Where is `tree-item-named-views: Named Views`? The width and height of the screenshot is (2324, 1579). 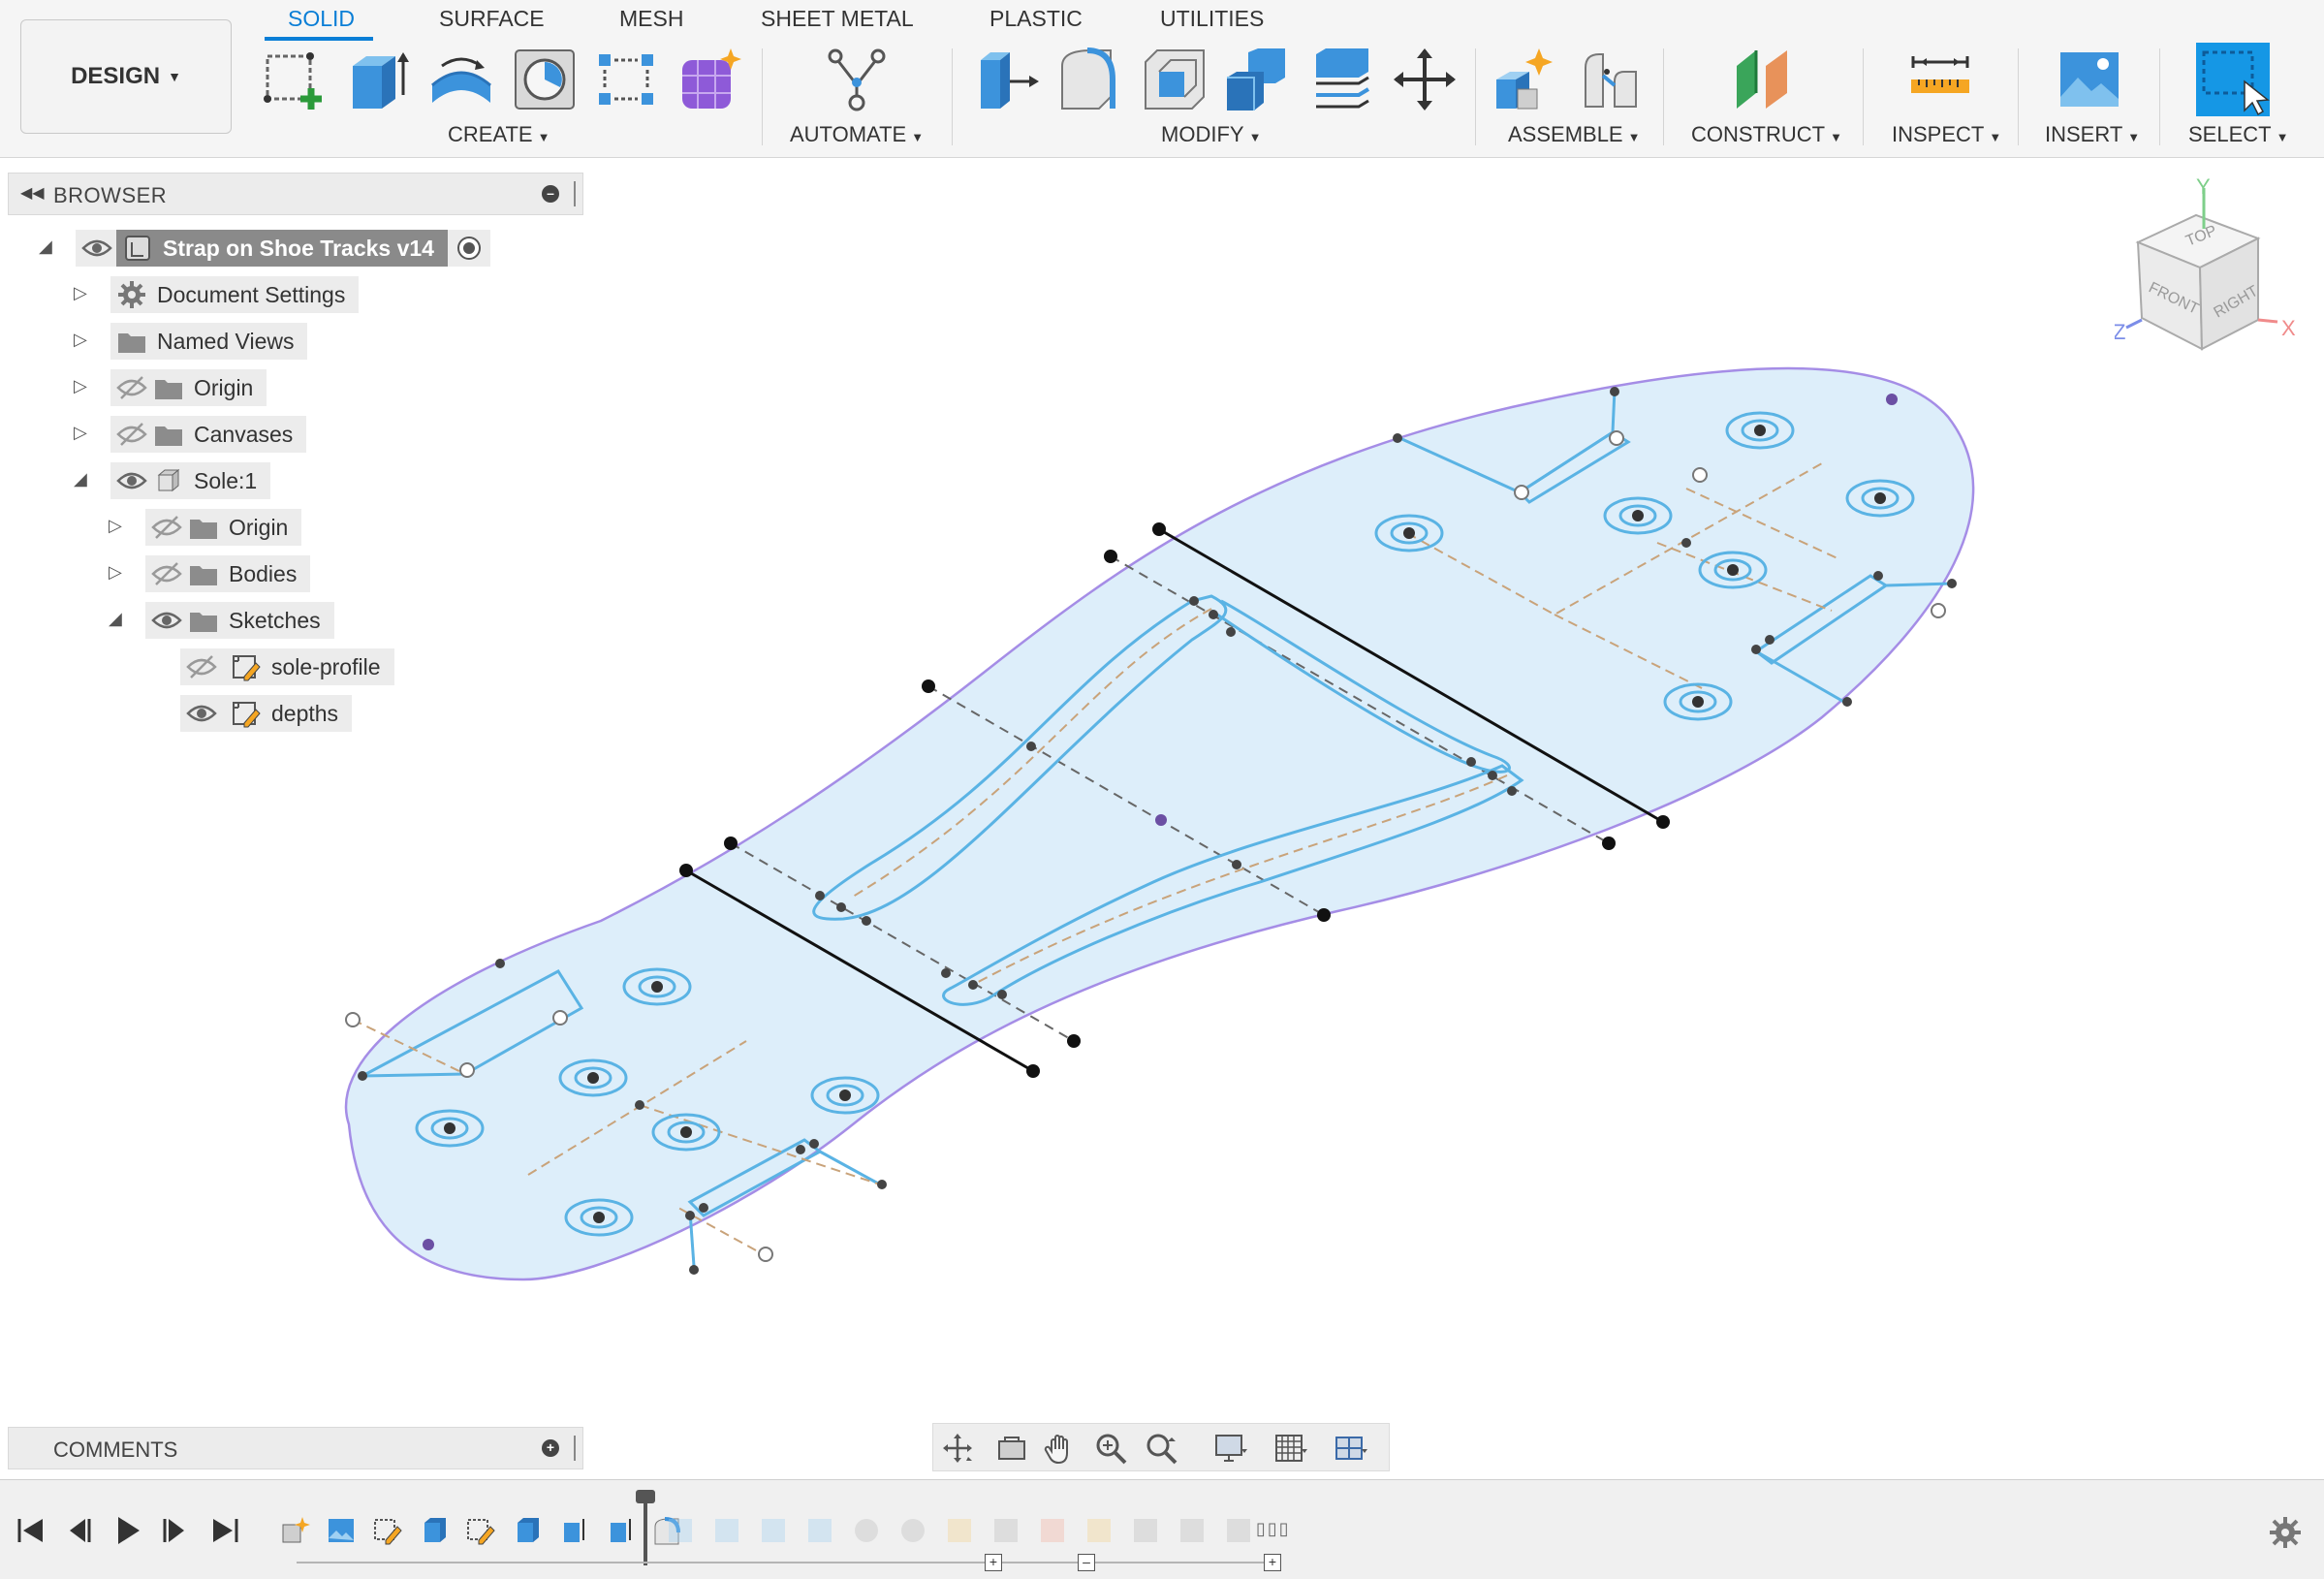 tree-item-named-views: Named Views is located at coordinates (209, 341).